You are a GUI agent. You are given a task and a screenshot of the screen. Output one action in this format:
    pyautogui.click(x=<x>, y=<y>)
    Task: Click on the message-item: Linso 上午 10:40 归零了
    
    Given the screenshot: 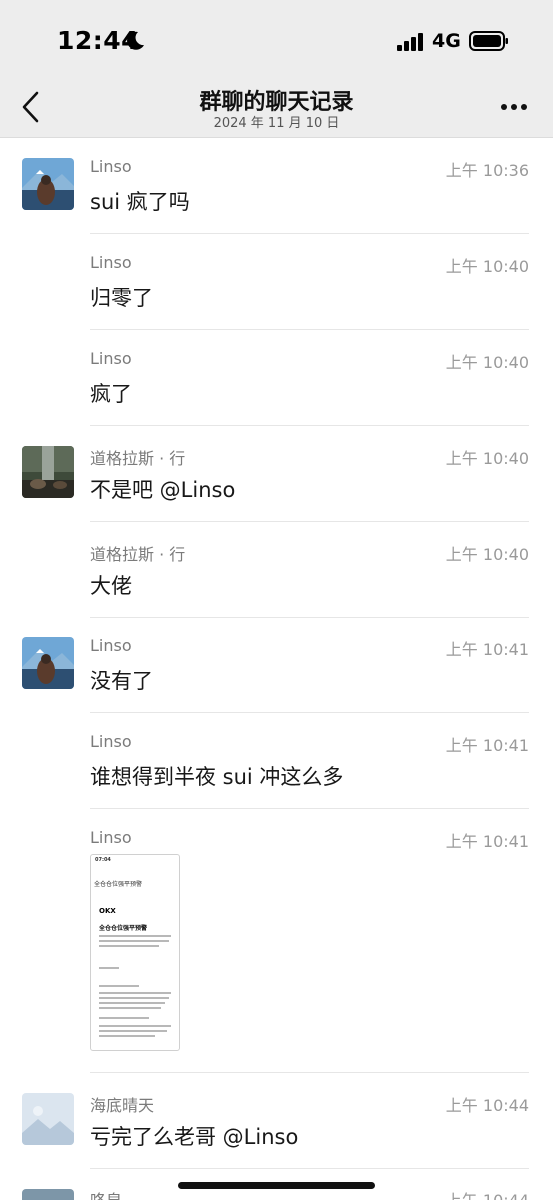 What is the action you would take?
    pyautogui.click(x=276, y=284)
    